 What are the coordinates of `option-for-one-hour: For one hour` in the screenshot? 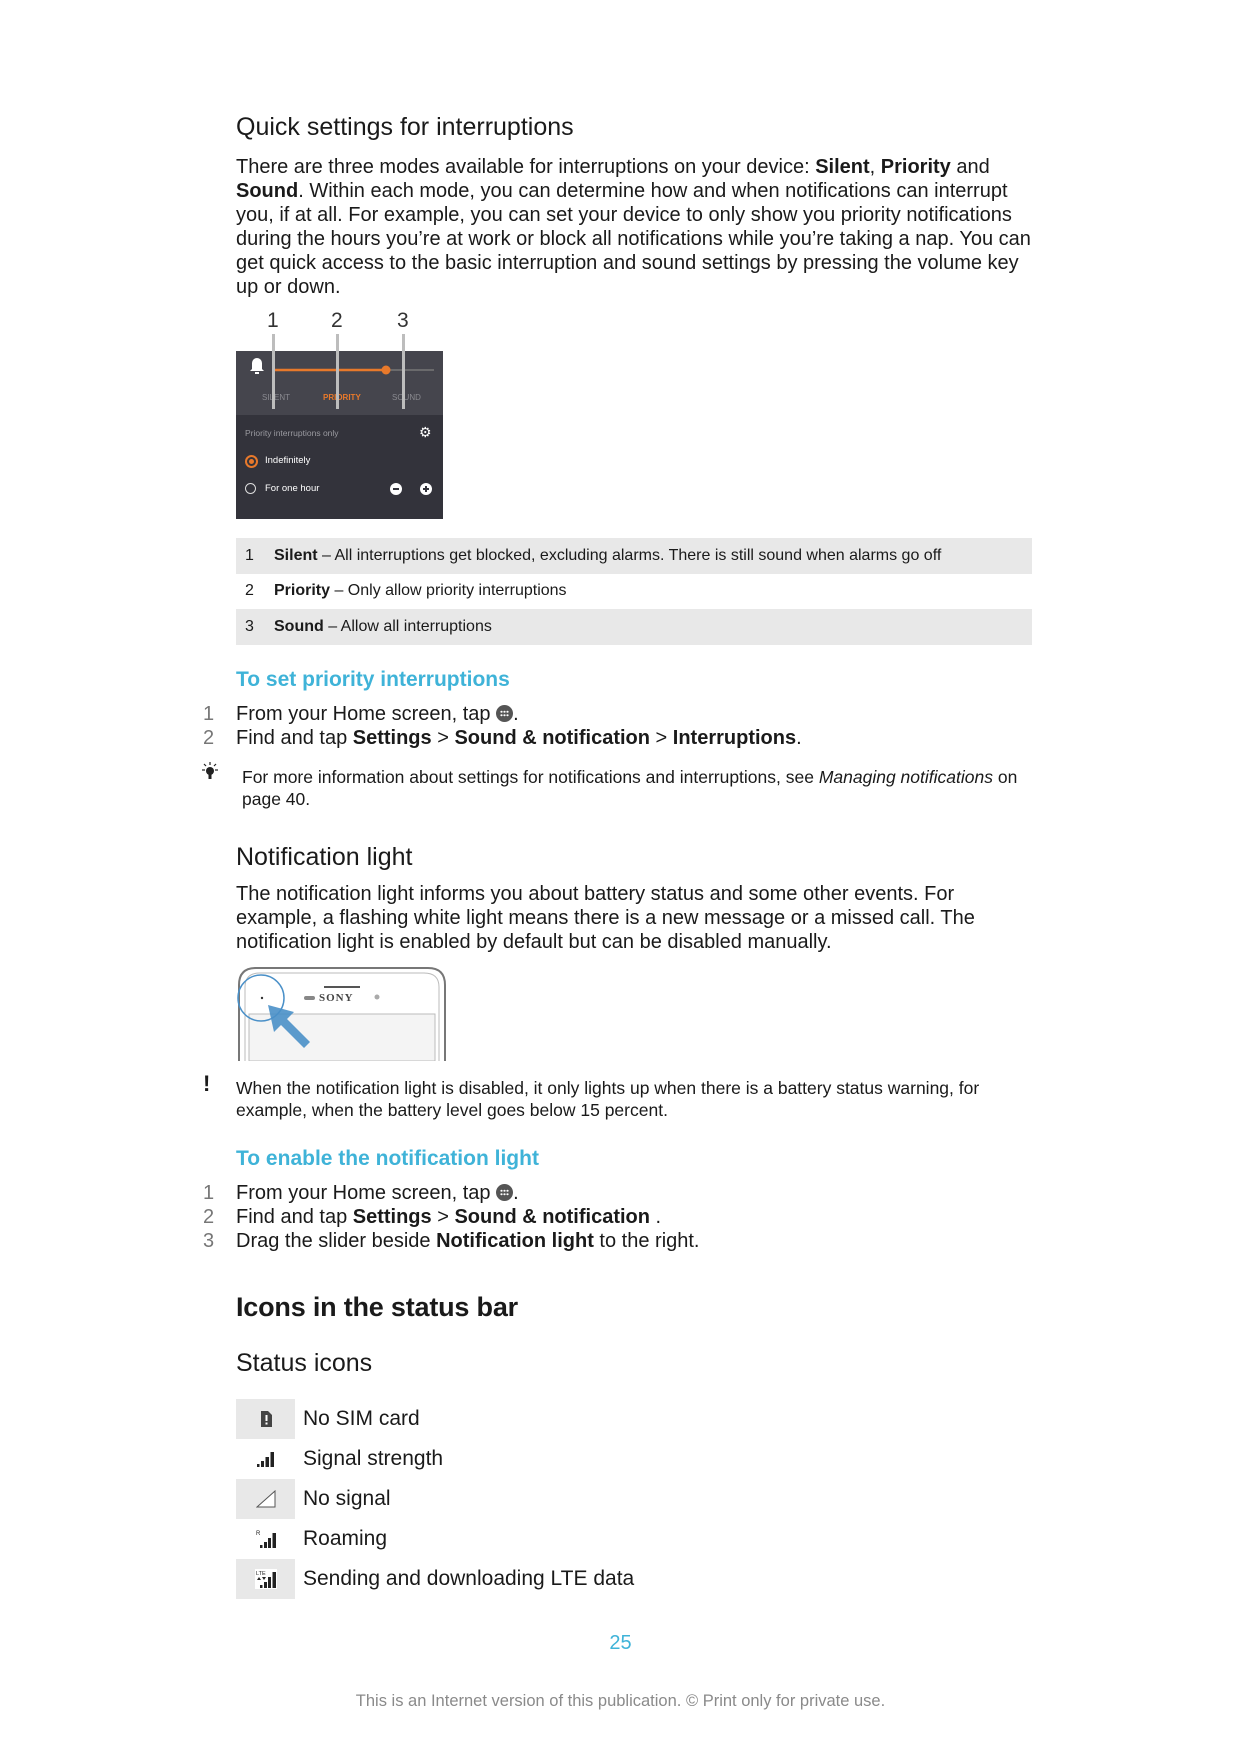 It's located at (292, 488).